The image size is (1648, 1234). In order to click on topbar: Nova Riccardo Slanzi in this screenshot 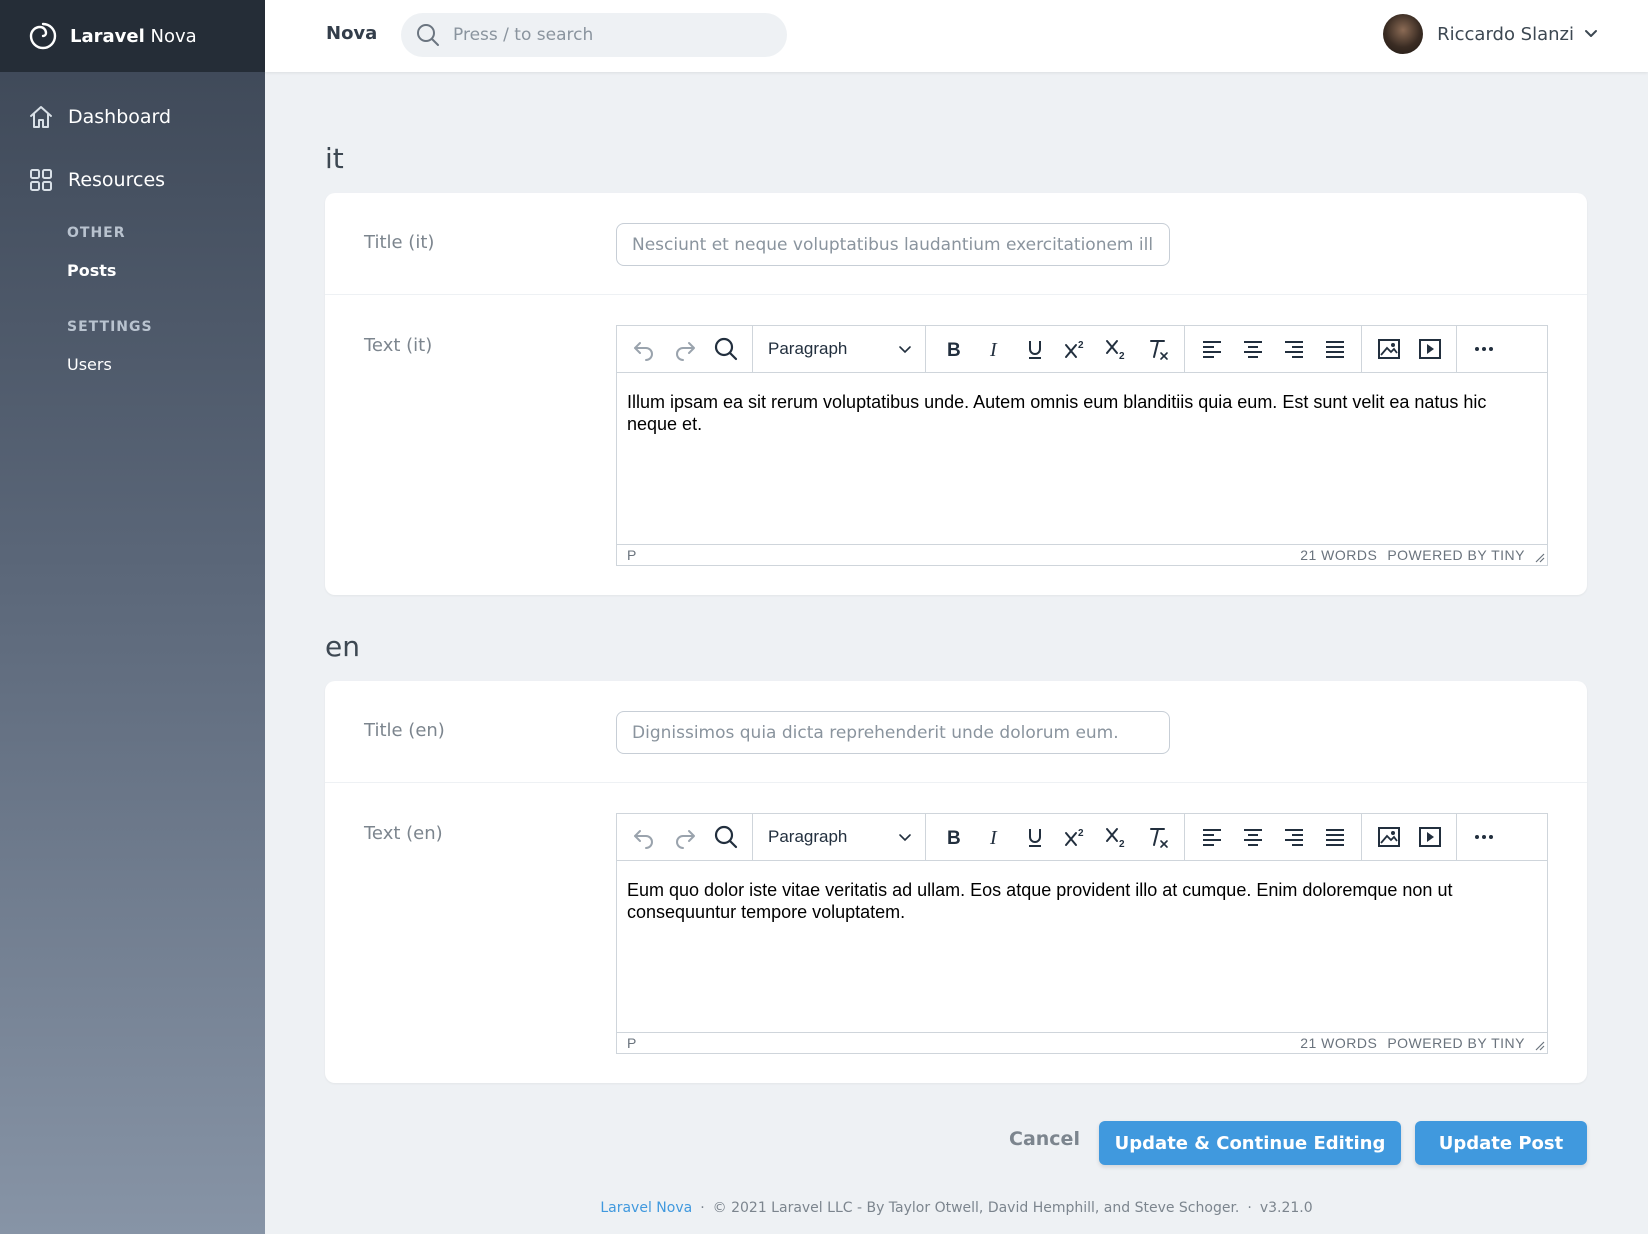, I will do `click(956, 36)`.